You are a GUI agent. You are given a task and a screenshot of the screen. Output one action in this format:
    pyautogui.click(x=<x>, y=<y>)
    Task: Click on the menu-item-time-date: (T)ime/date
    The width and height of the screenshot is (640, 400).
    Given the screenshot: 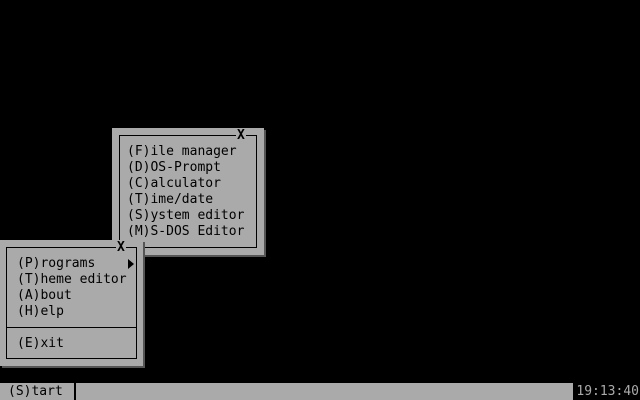 What is the action you would take?
    pyautogui.click(x=170, y=200)
    